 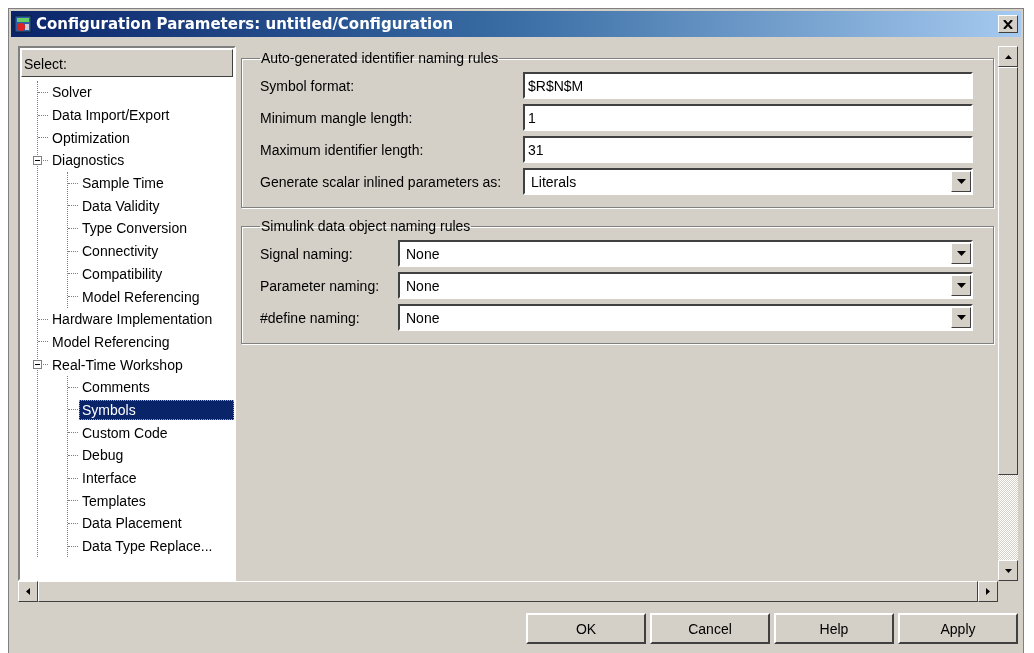 I want to click on tree-item: Symbols, so click(x=156, y=409).